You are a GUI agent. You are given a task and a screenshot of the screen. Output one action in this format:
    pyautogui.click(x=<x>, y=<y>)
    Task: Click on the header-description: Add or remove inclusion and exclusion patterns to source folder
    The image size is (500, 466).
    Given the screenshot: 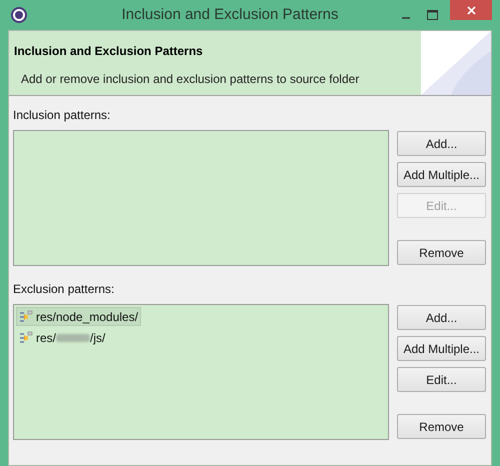 What is the action you would take?
    pyautogui.click(x=190, y=79)
    